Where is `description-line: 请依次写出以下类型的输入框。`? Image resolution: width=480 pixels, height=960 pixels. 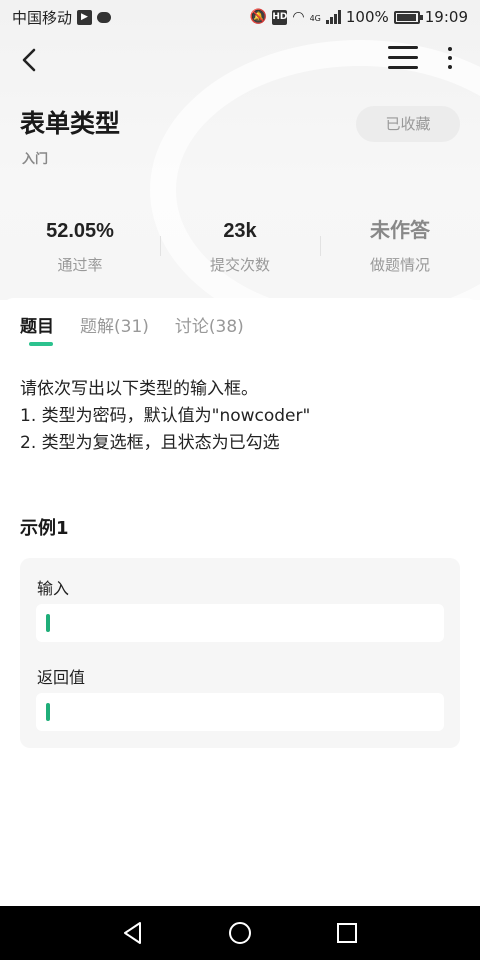 description-line: 请依次写出以下类型的输入框。 is located at coordinates (139, 389).